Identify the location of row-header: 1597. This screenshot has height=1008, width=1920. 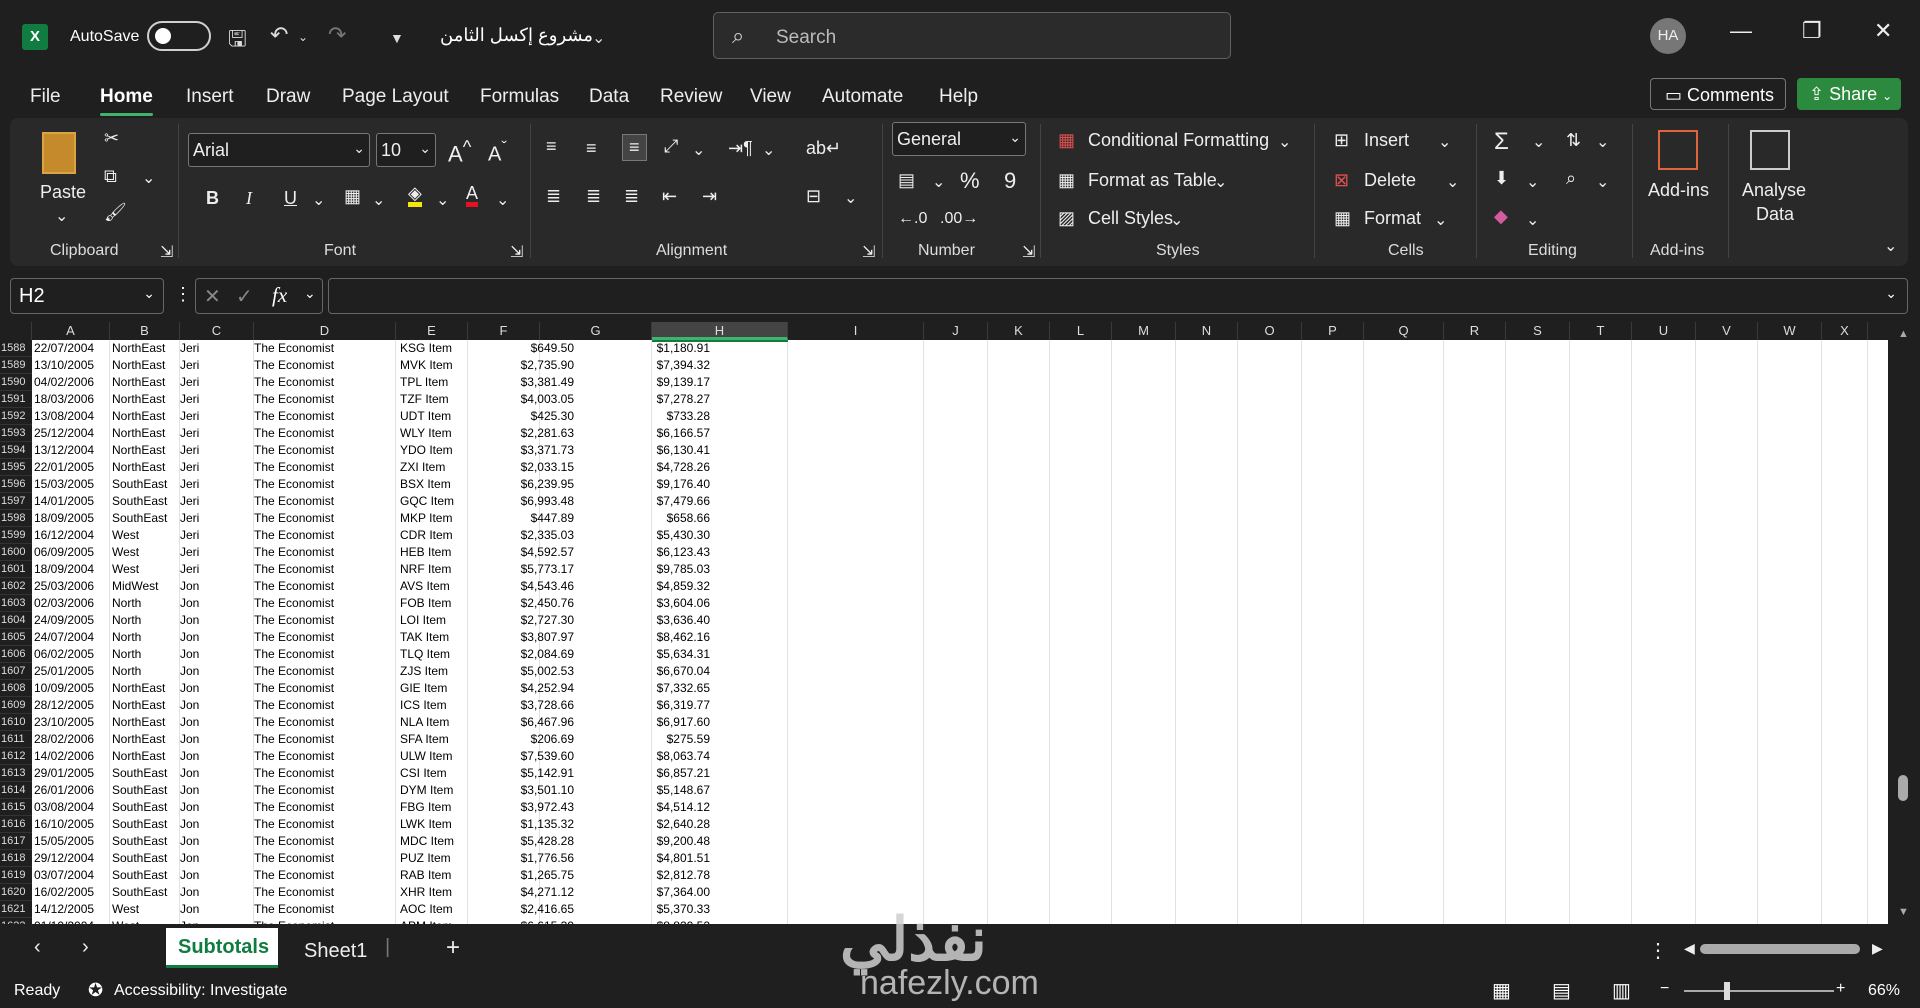
(16, 501).